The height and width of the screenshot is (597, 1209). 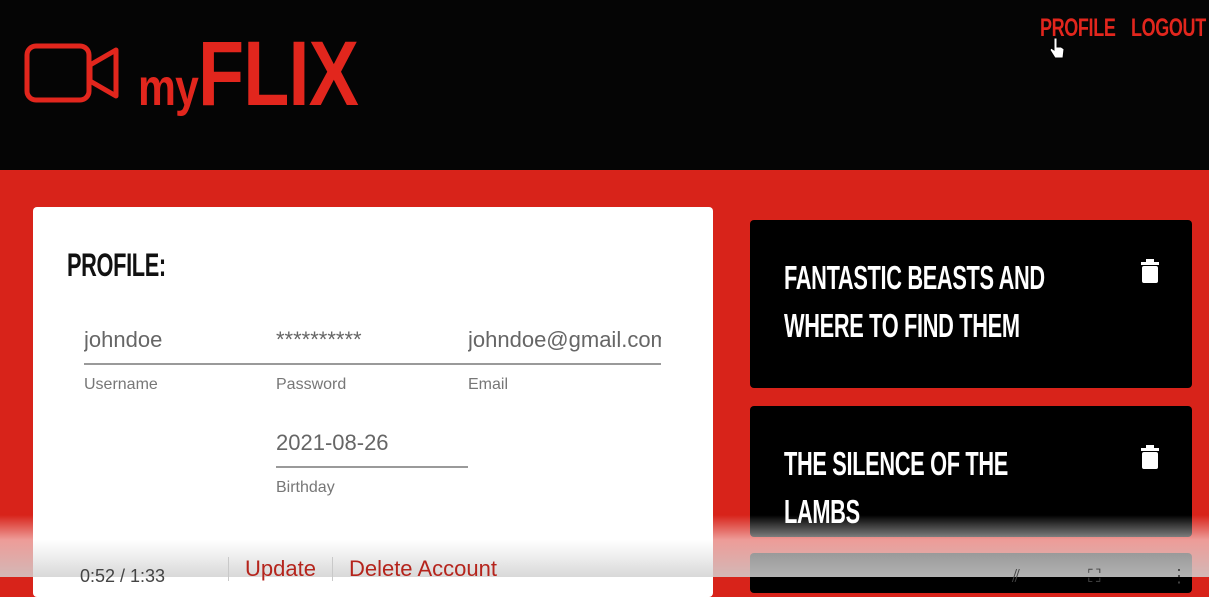 I want to click on favorite-movie-card: FANTASTIC BEASTS AND WHERE TO FIND THEM, so click(x=971, y=304).